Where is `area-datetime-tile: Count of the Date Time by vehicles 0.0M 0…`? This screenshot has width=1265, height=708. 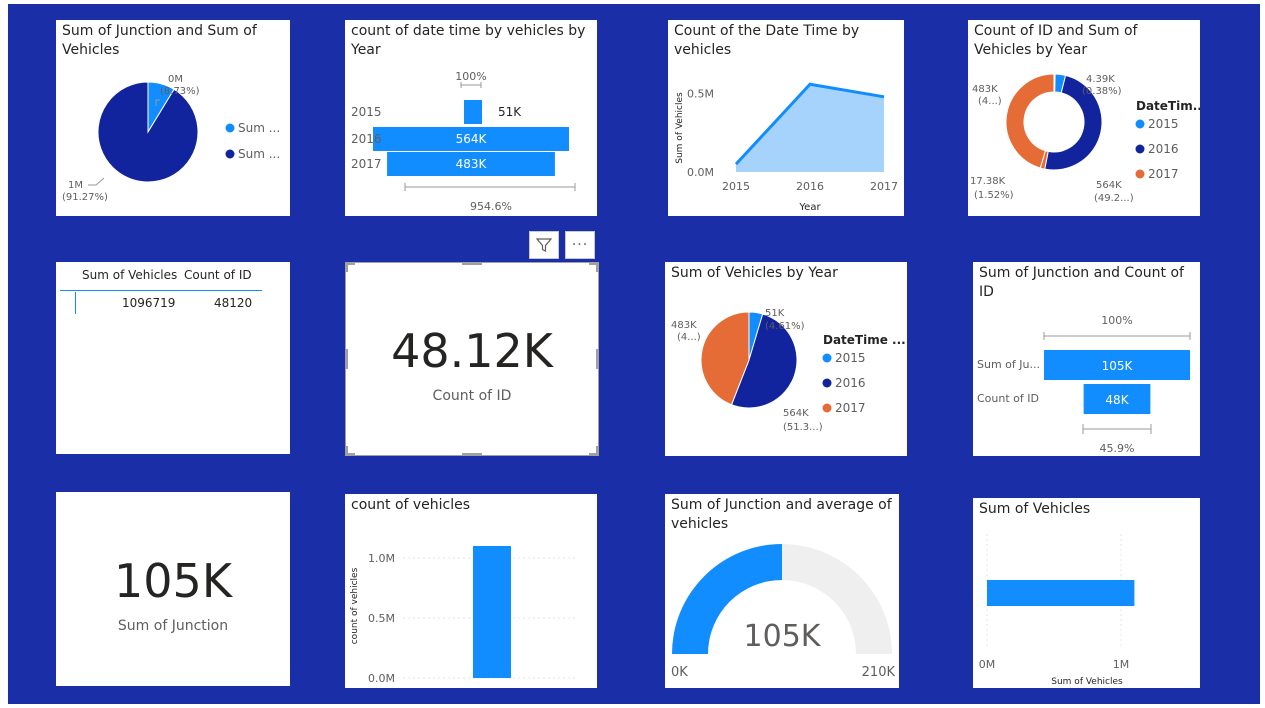
area-datetime-tile: Count of the Date Time by vehicles 0.0M 0… is located at coordinates (786, 118).